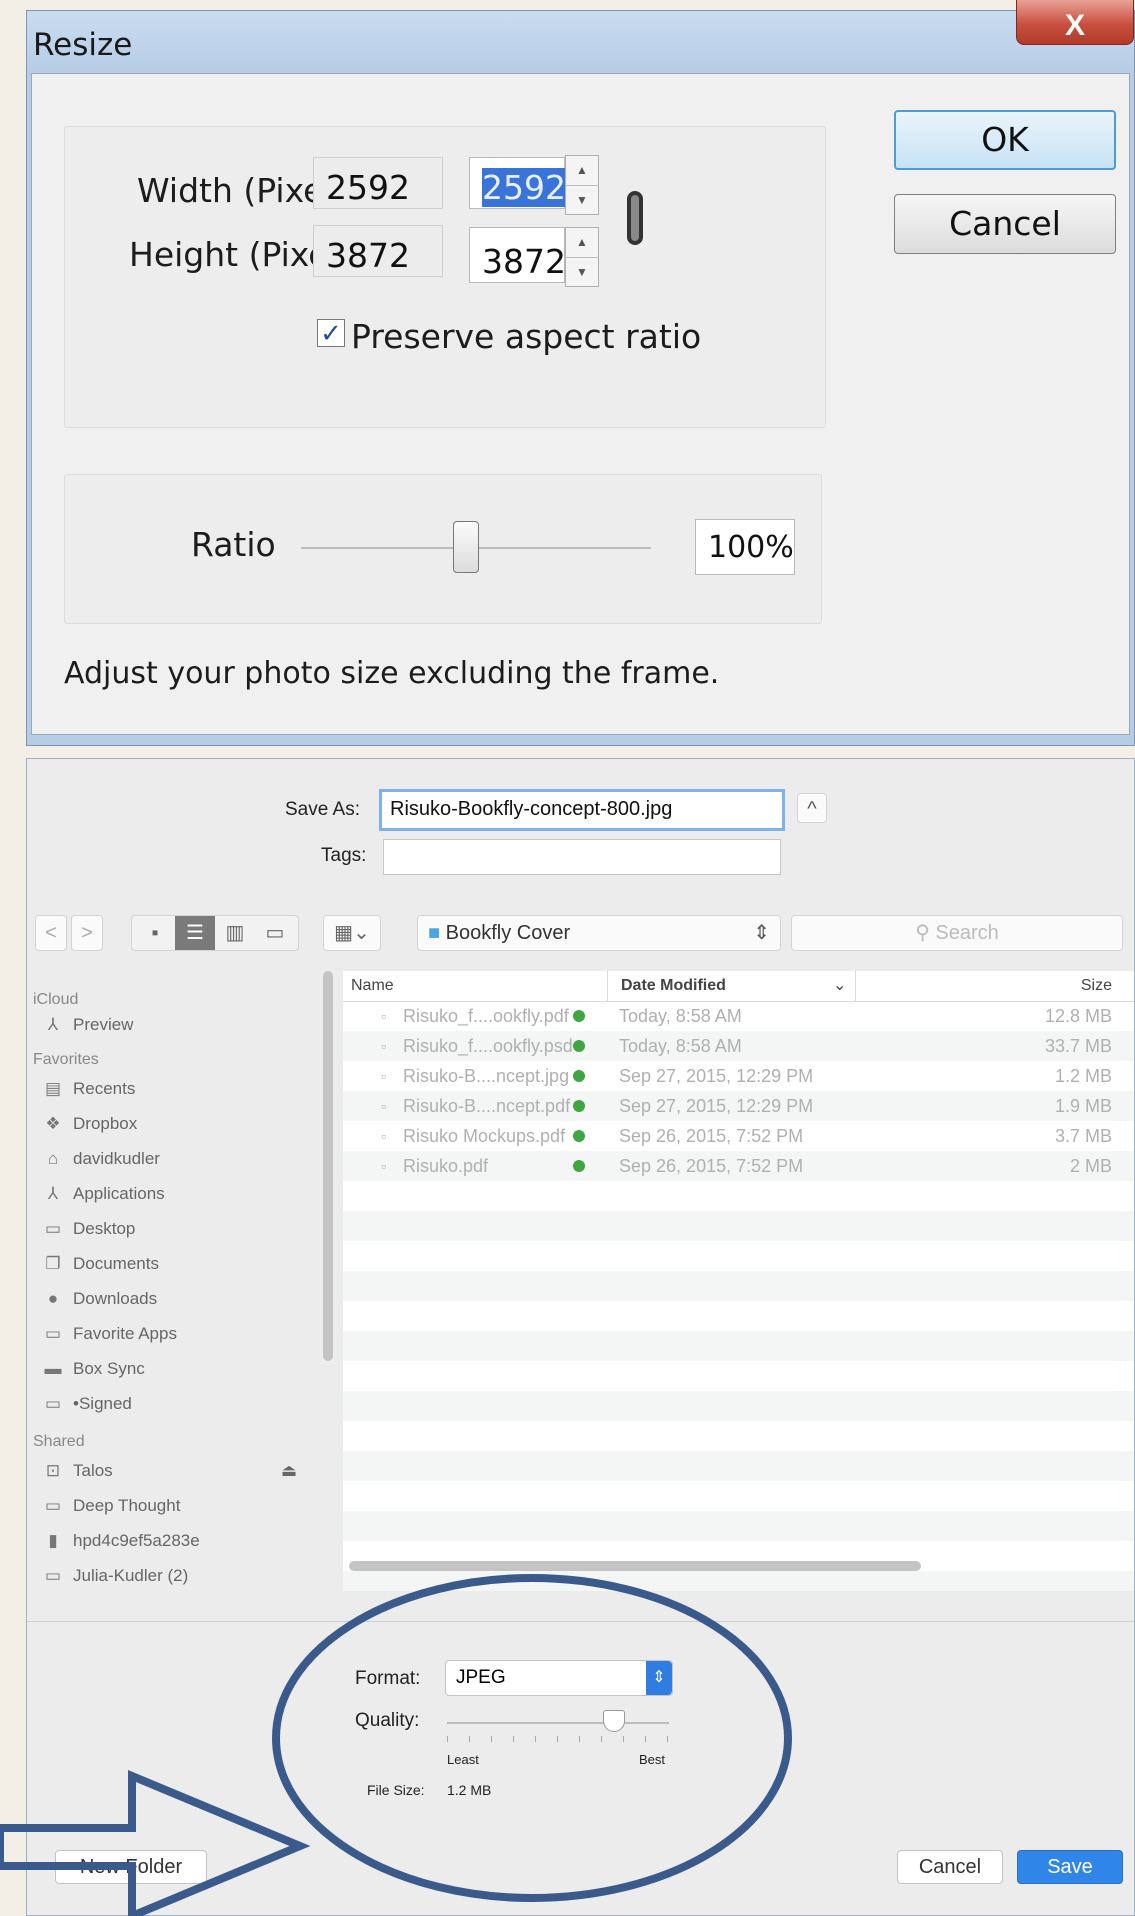  What do you see at coordinates (155, 1843) in the screenshot?
I see `arrow-annotation-icon` at bounding box center [155, 1843].